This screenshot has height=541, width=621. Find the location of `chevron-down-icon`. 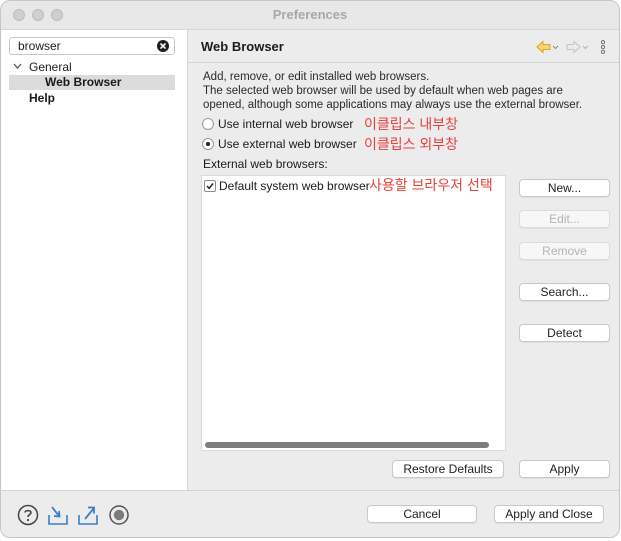

chevron-down-icon is located at coordinates (17, 66).